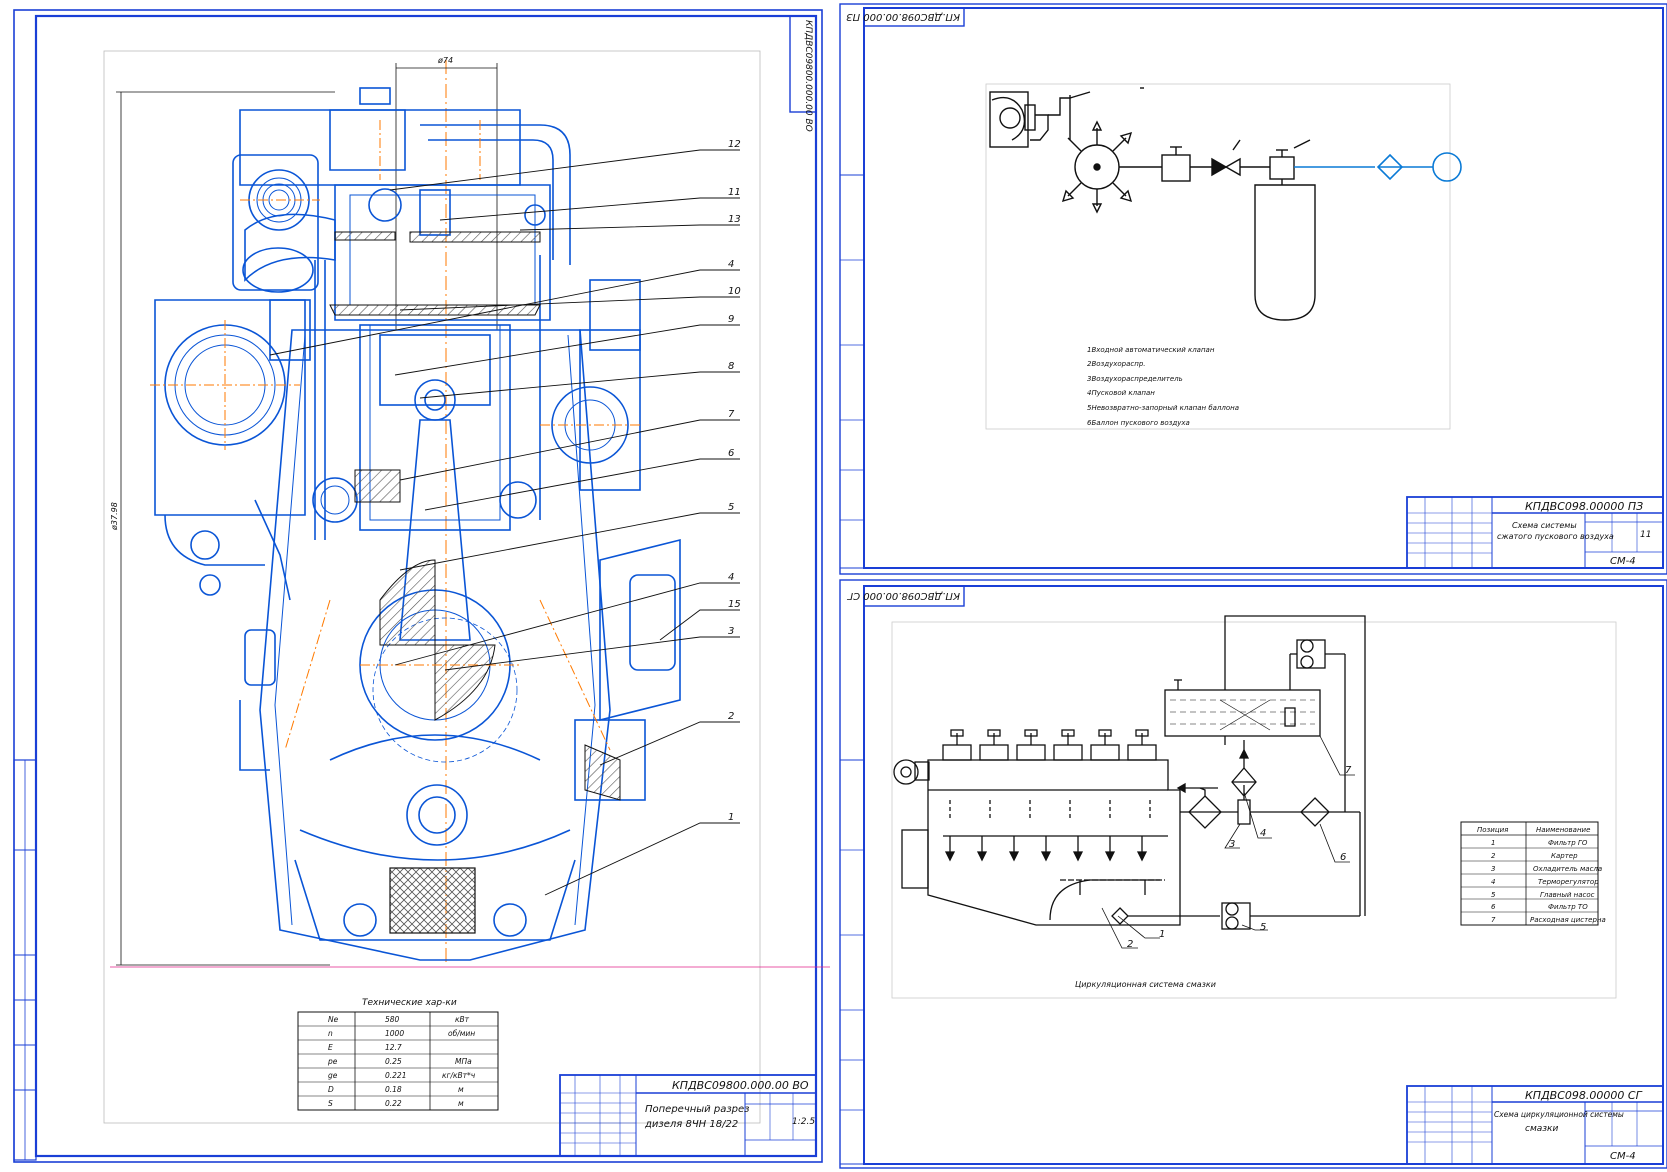 Image resolution: width=1667 pixels, height=1172 pixels. What do you see at coordinates (1584, 1095) in the screenshot?
I see `sheet3-doc-code: КПДВС098.00000 СГ` at bounding box center [1584, 1095].